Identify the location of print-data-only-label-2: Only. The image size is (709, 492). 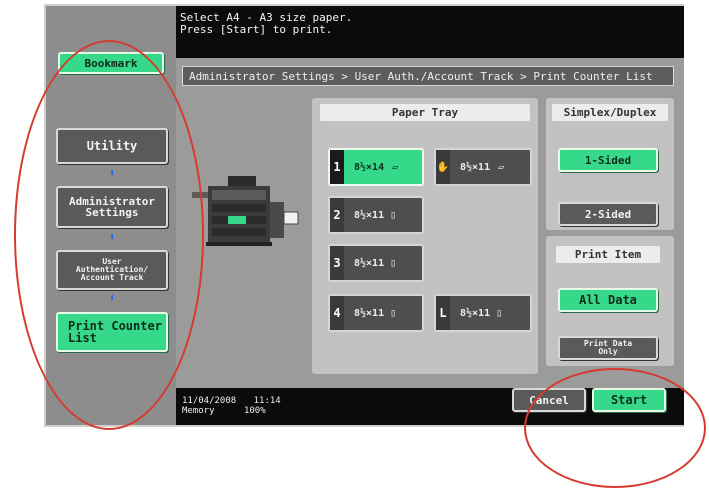
(608, 351).